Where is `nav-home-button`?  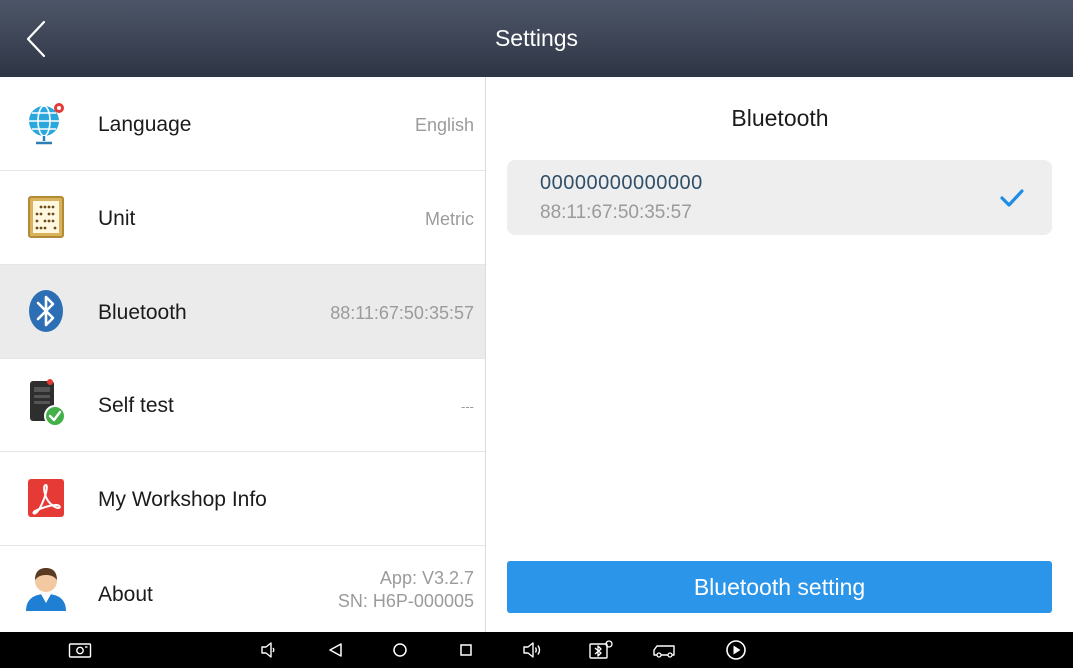 nav-home-button is located at coordinates (400, 650).